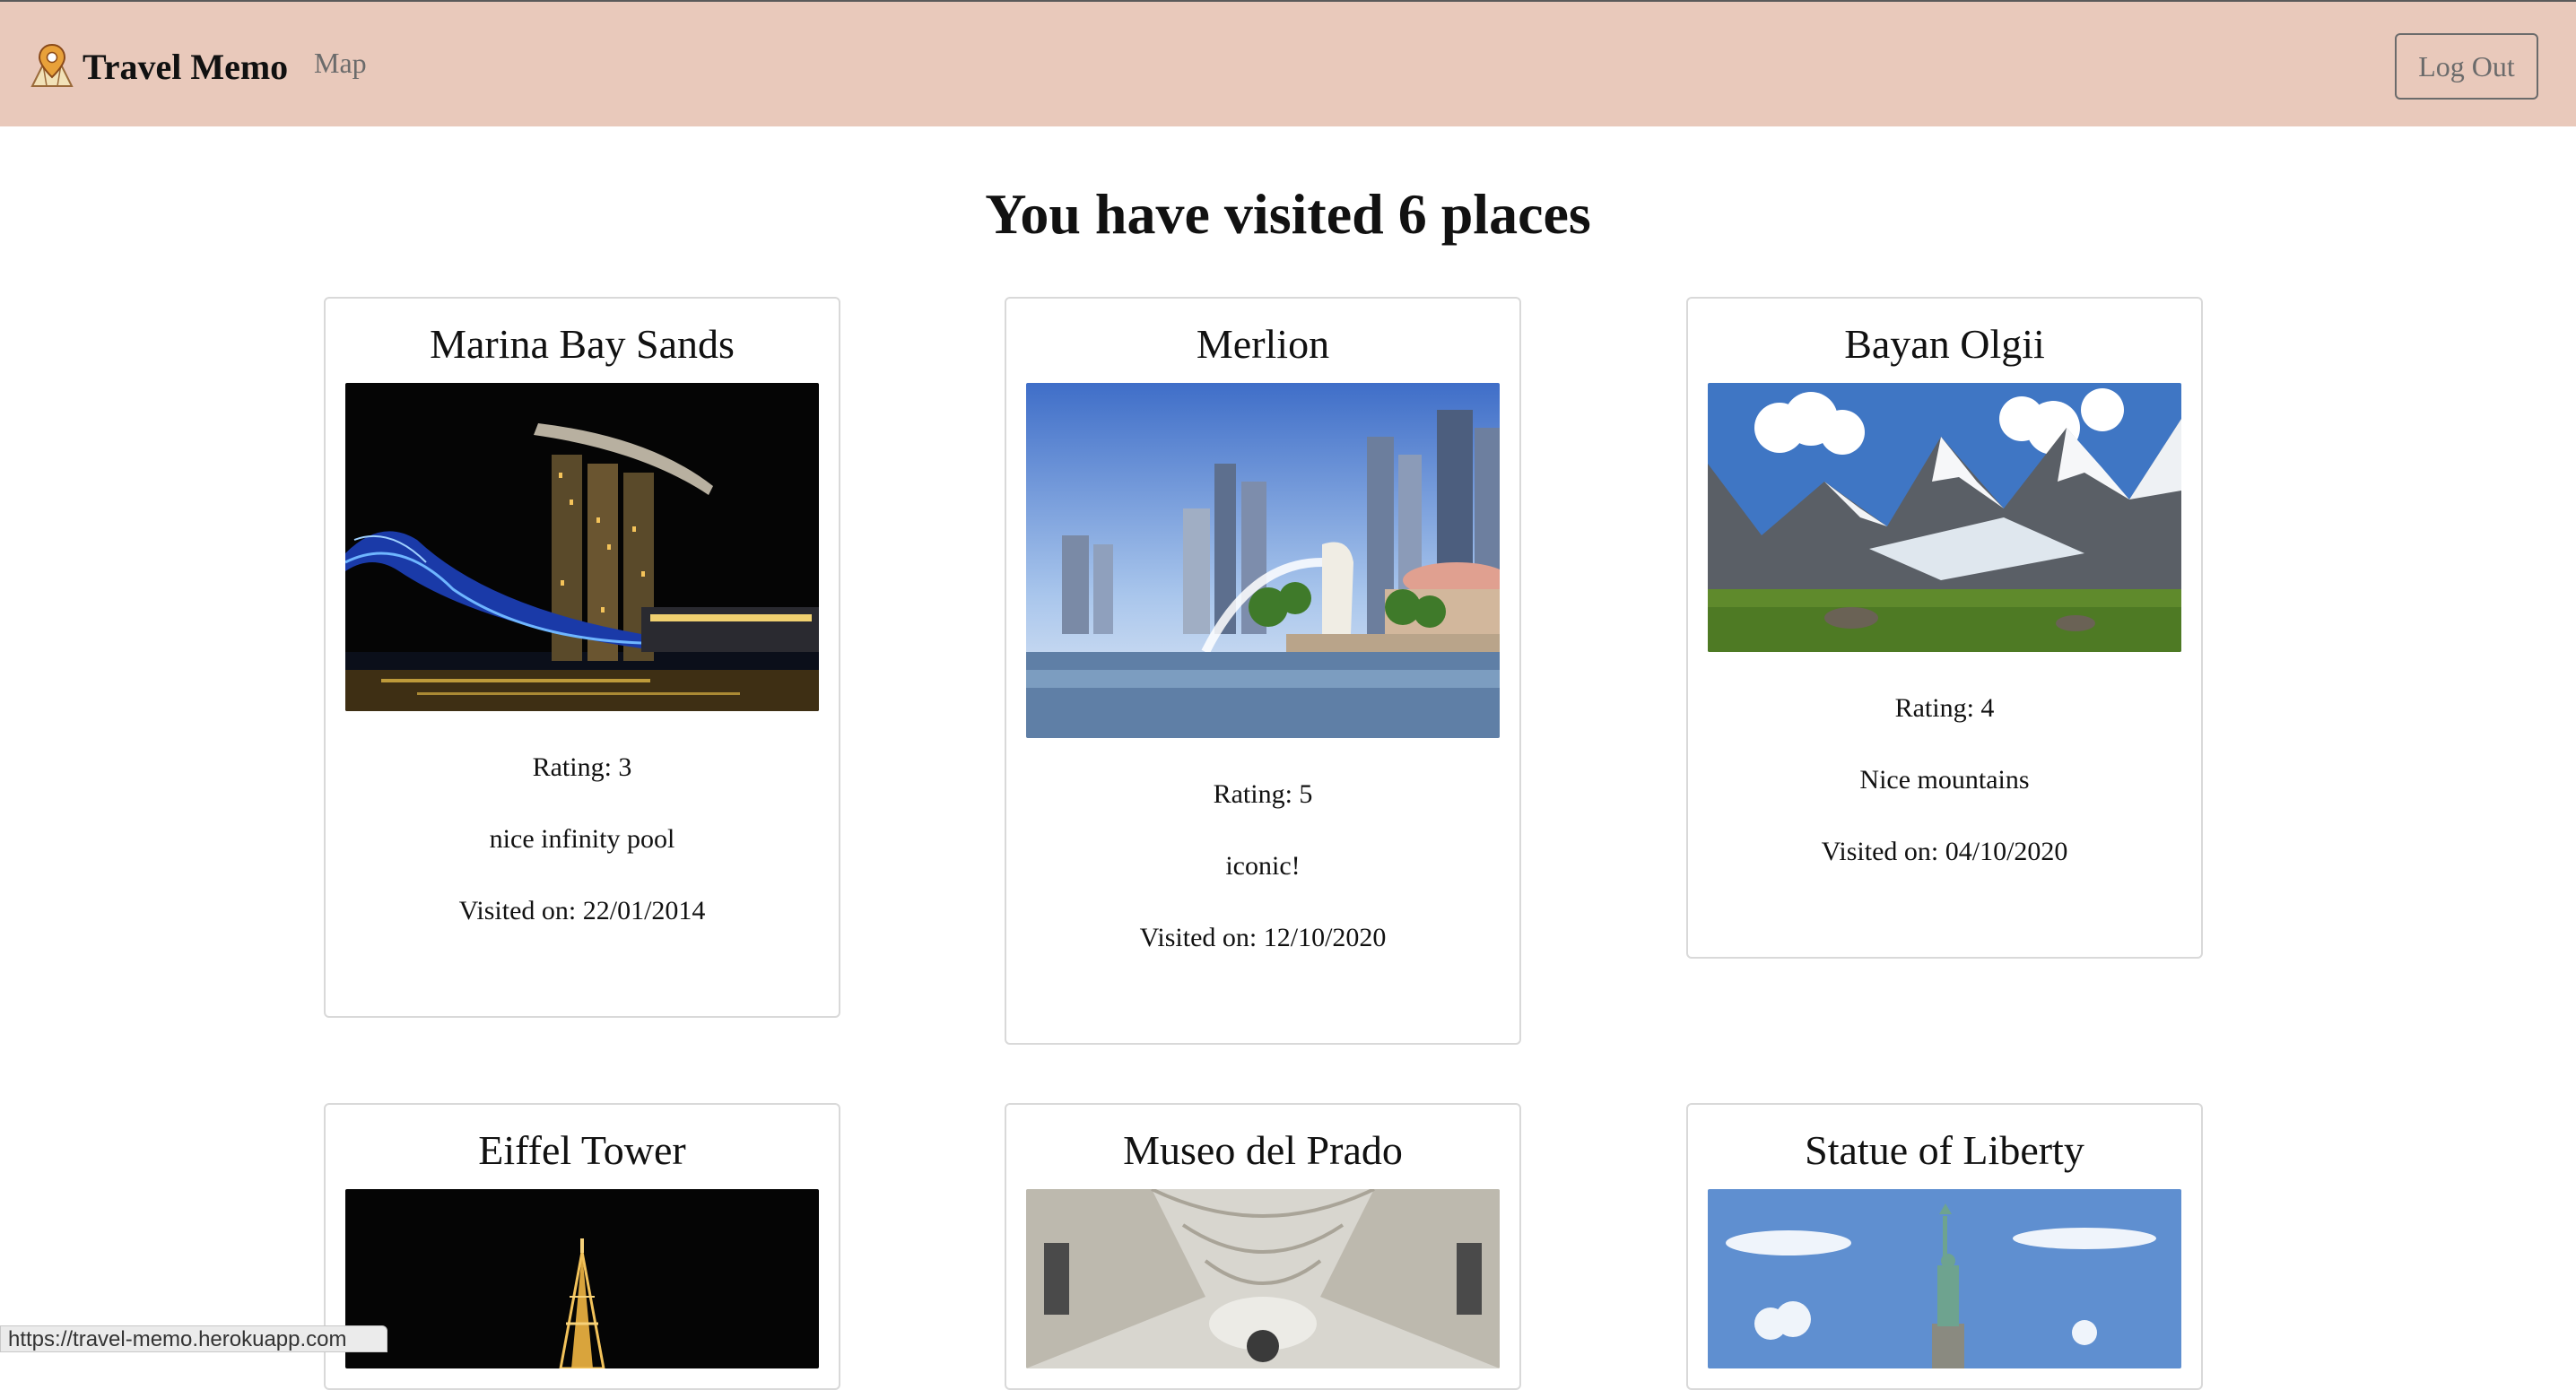 Image resolution: width=2576 pixels, height=1390 pixels. I want to click on place-card: Museo del Prado, so click(1263, 1246).